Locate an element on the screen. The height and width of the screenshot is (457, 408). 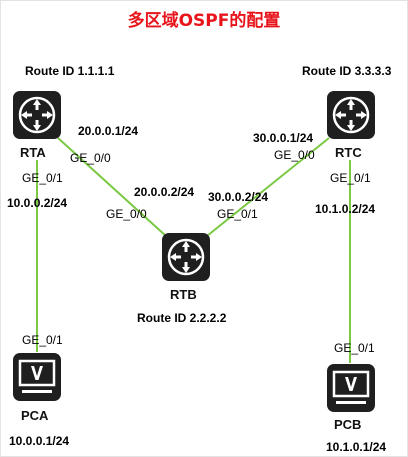
rta-rtb-rta-port: GE_0/0 is located at coordinates (90, 158).